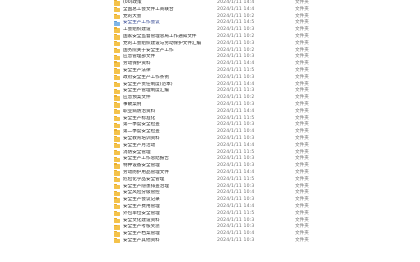  I want to click on file-row: 国务院关于安全生产工作 2024/1/11 10:2 文件夹, so click(210, 51).